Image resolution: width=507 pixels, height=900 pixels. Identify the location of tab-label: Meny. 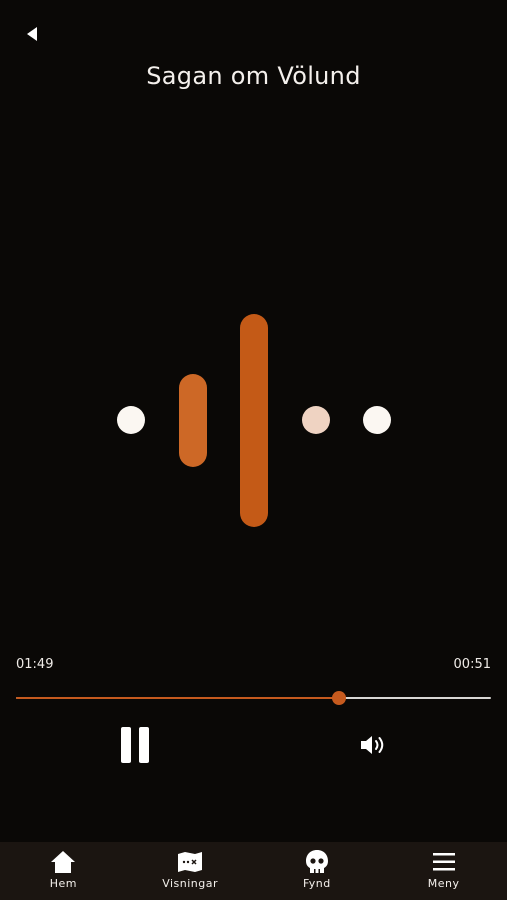
(443, 883).